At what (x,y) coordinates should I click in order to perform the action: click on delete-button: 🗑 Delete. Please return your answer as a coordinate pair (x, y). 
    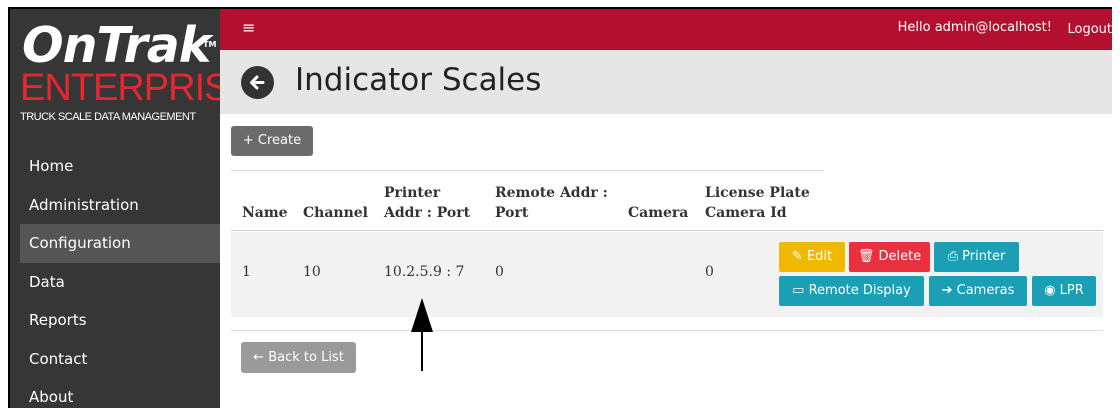
    Looking at the image, I should click on (889, 257).